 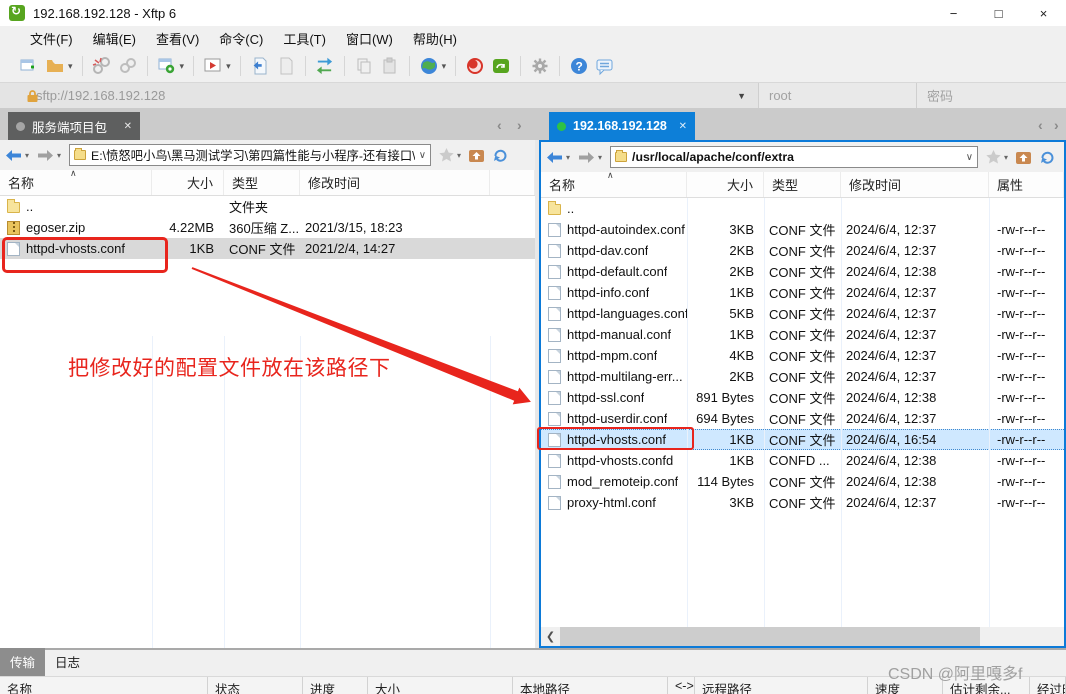 I want to click on watermark: CSDN @阿里嘎多f, so click(x=955, y=674).